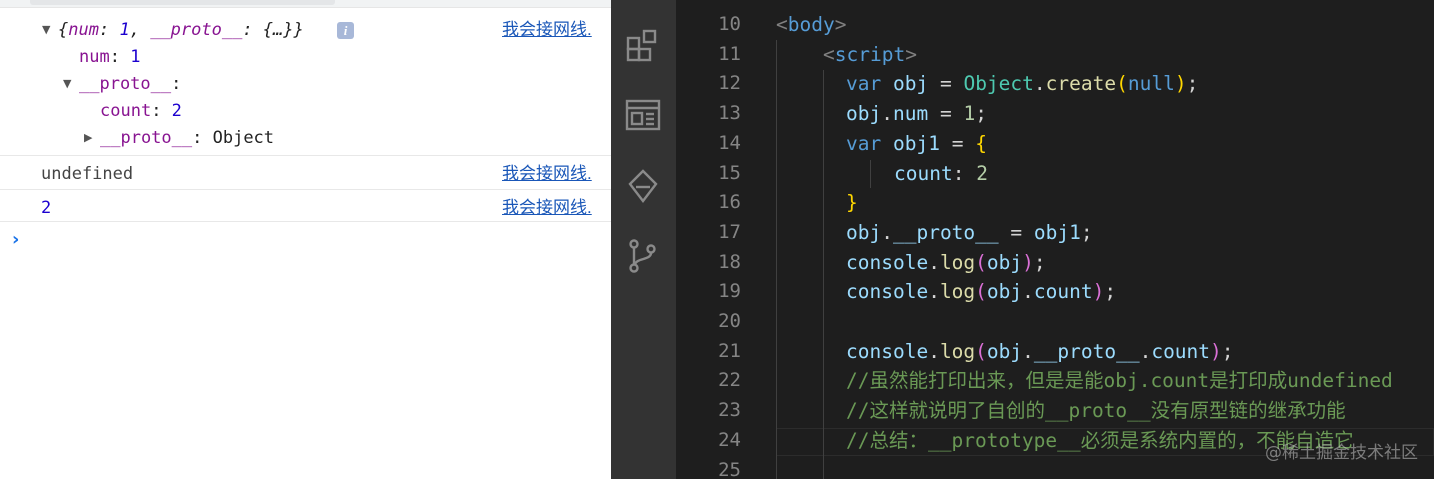 The height and width of the screenshot is (479, 1434). I want to click on code-line-14: var obj1 = {, so click(916, 144).